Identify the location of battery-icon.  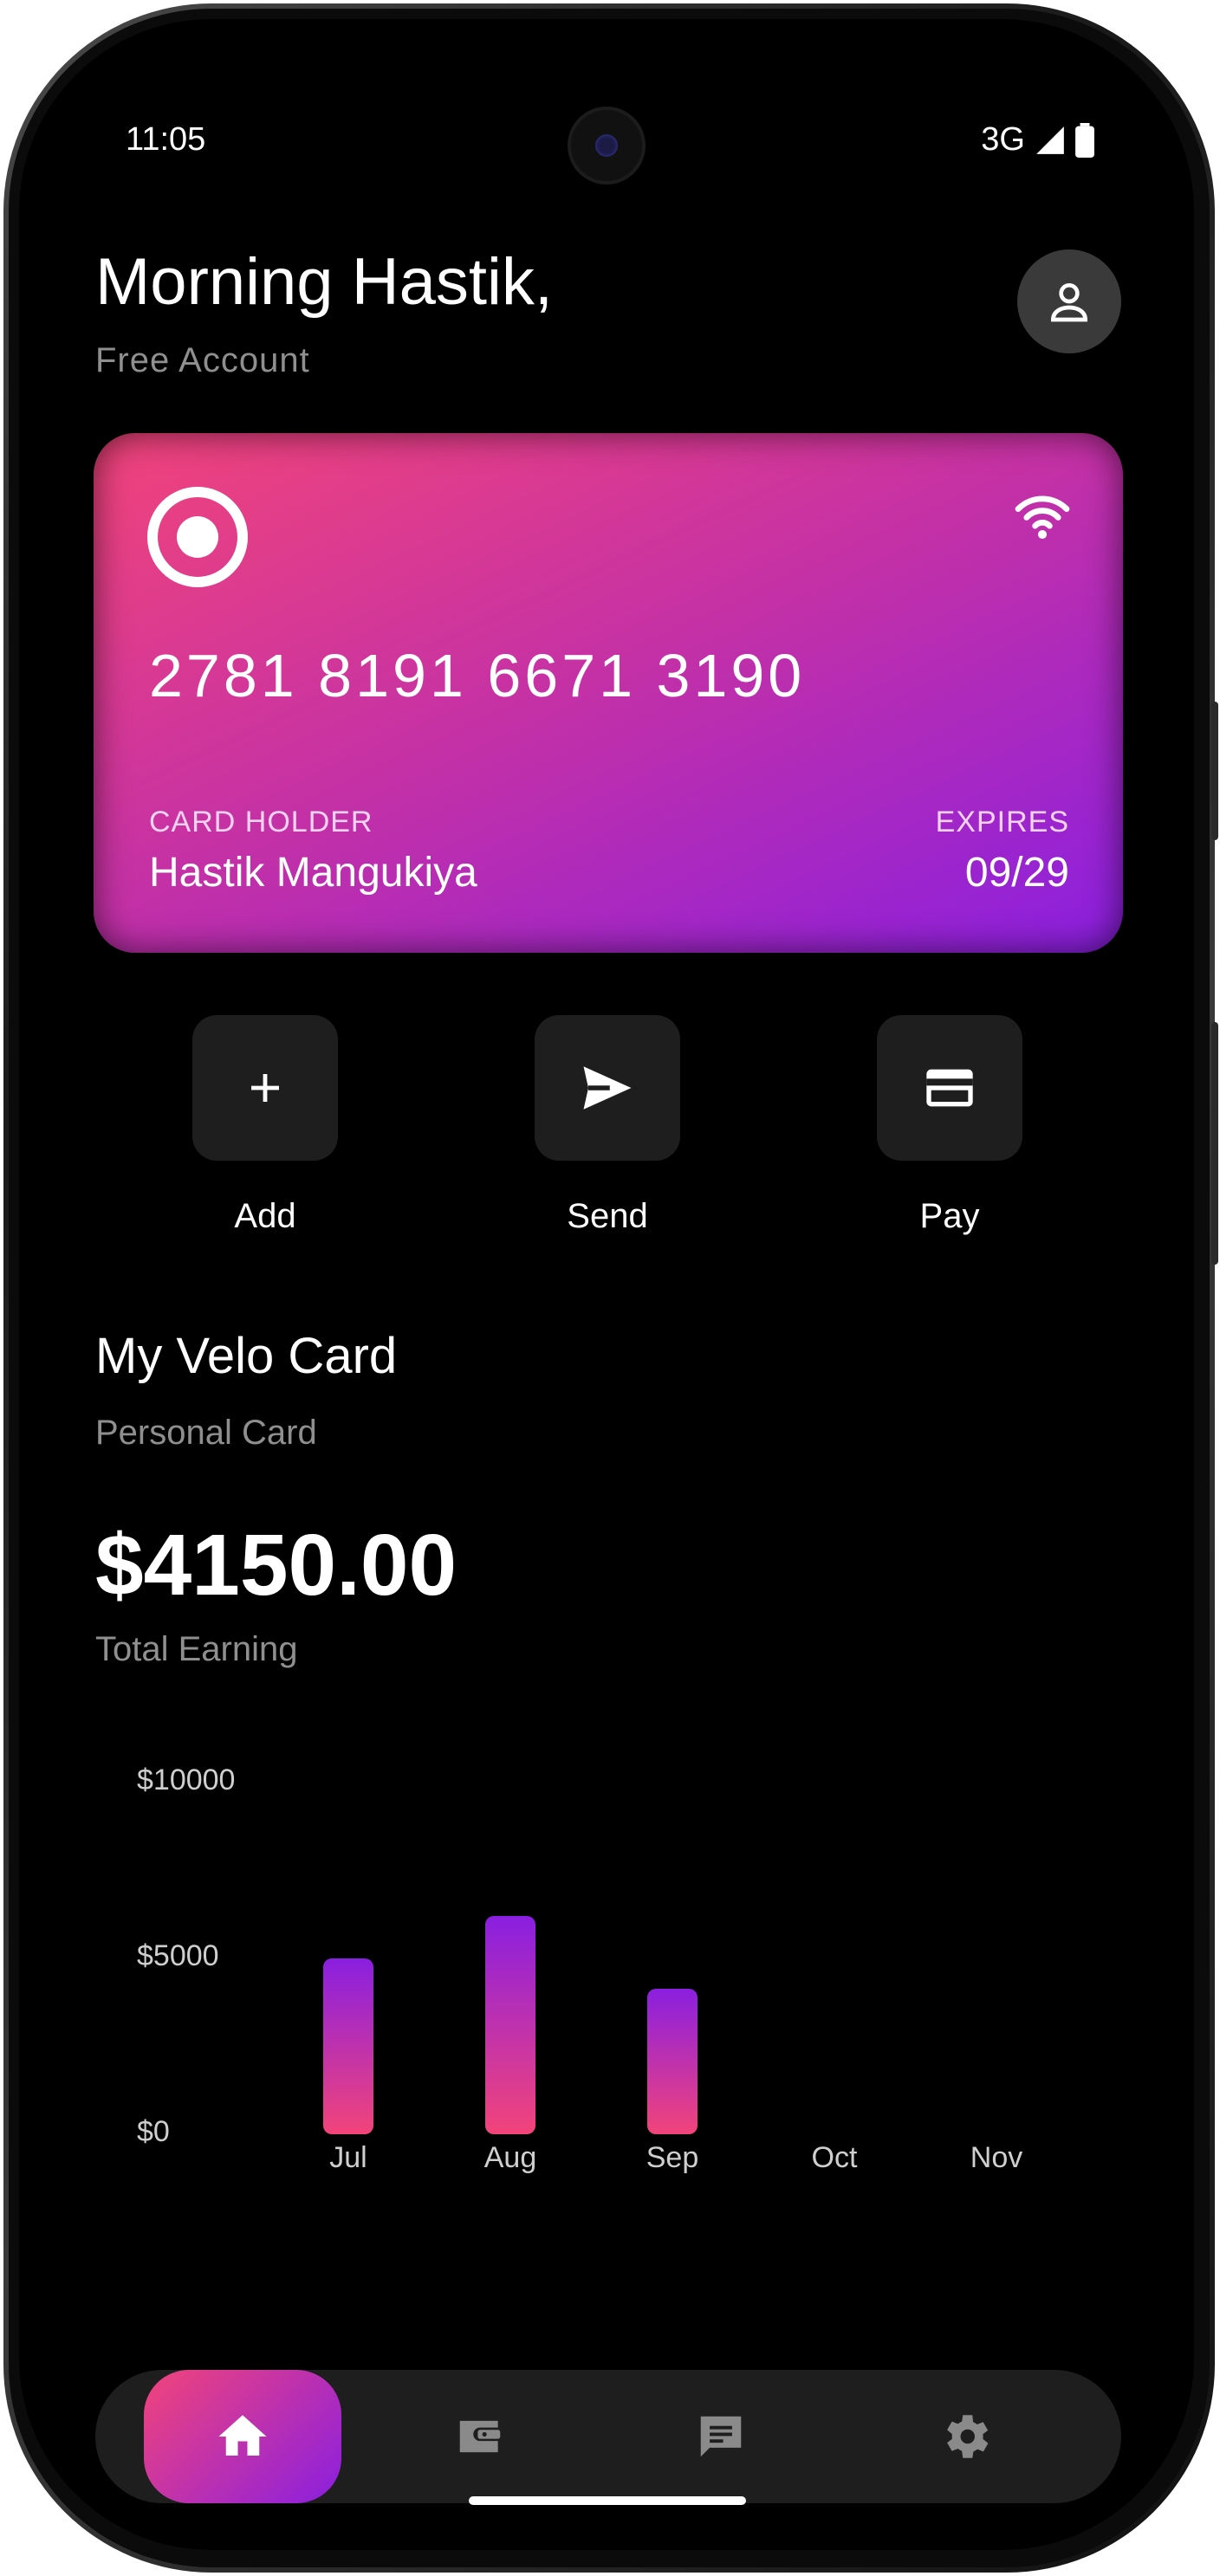
(1084, 140).